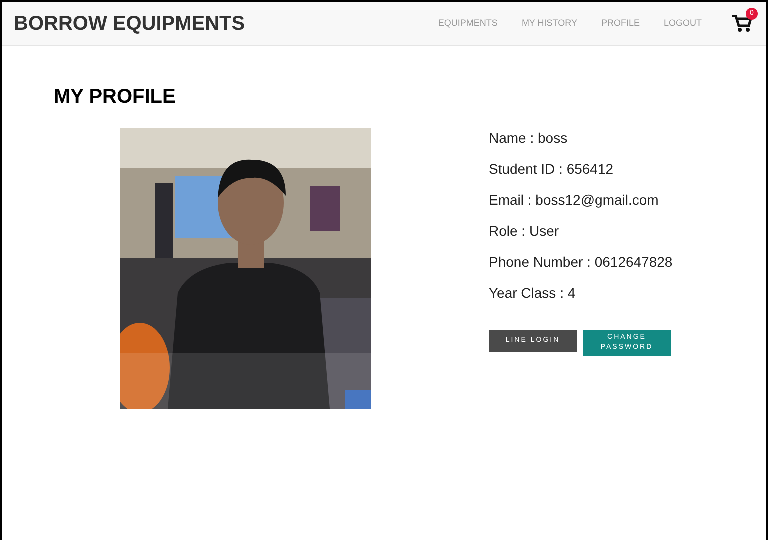 This screenshot has width=768, height=540. I want to click on profile-field: Email : boss12@gmail.com, so click(581, 200).